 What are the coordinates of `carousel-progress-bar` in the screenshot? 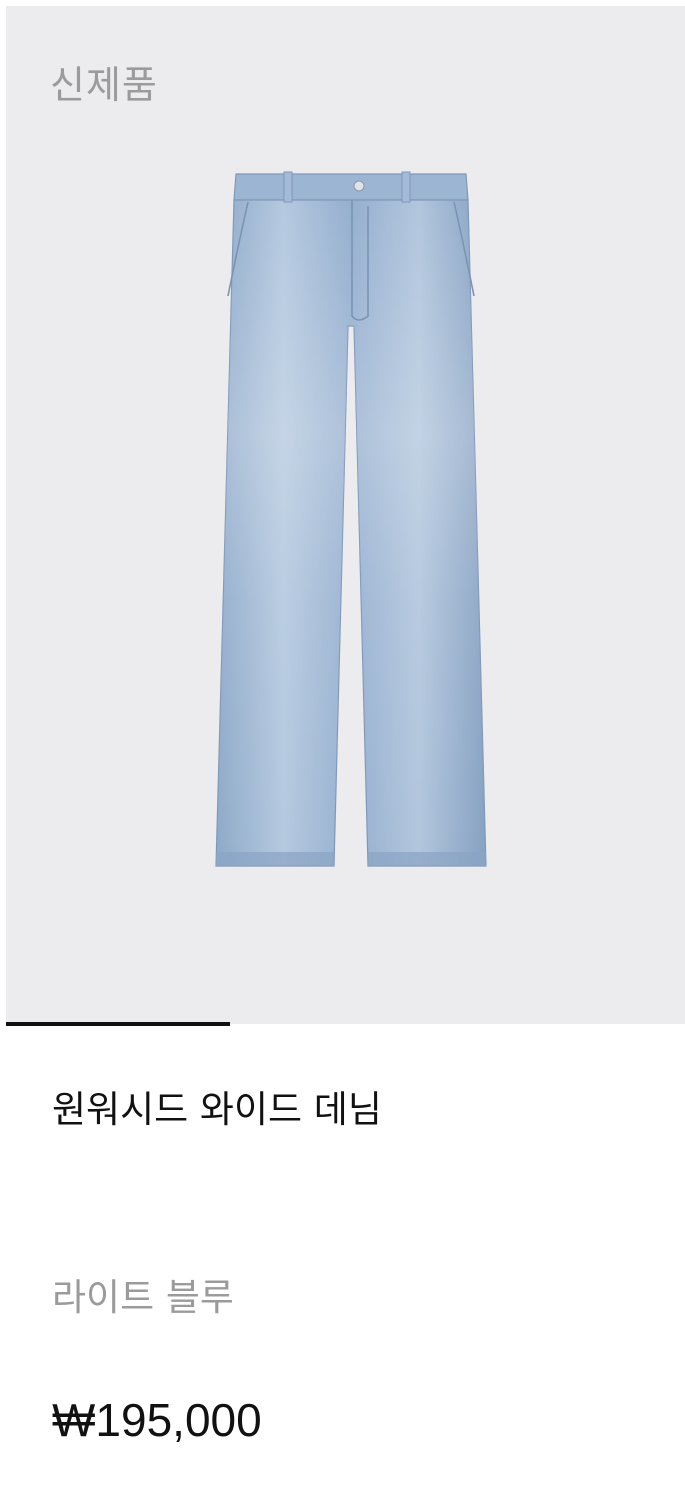 It's located at (118, 1024).